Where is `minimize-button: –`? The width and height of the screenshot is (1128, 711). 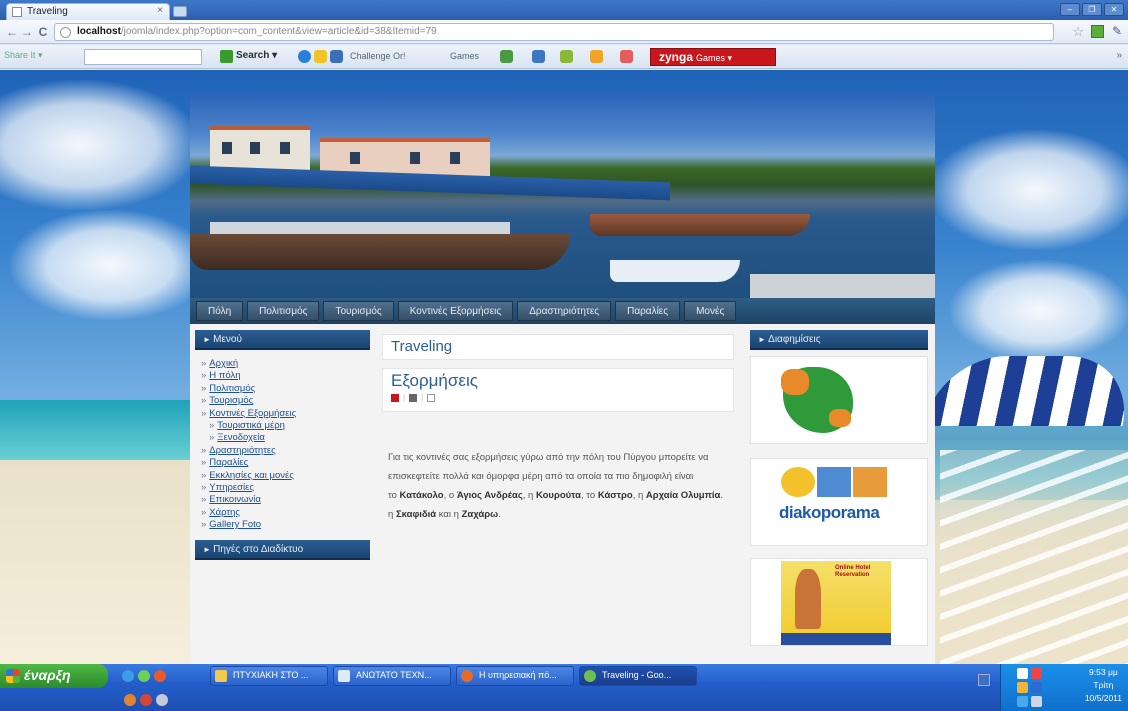
minimize-button: – is located at coordinates (1070, 9).